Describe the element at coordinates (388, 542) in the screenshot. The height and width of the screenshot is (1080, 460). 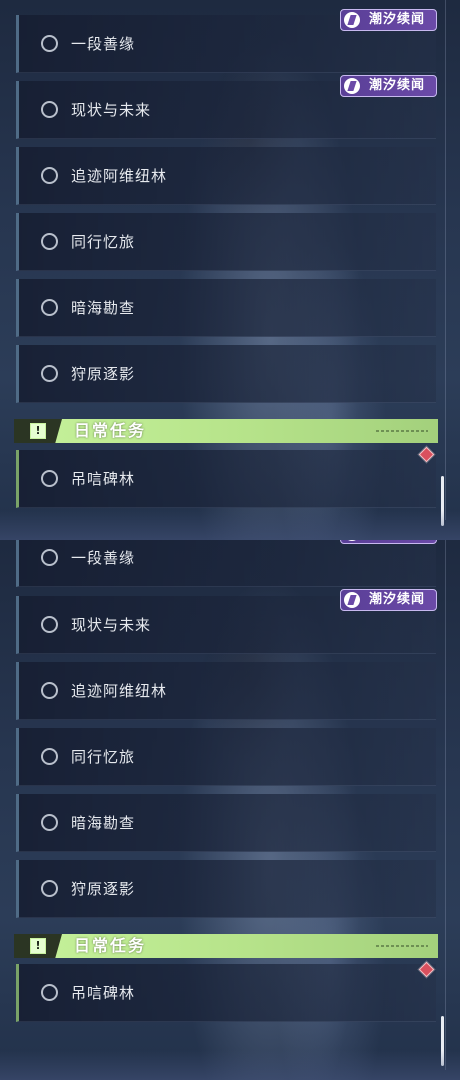
I see `event-tag` at that location.